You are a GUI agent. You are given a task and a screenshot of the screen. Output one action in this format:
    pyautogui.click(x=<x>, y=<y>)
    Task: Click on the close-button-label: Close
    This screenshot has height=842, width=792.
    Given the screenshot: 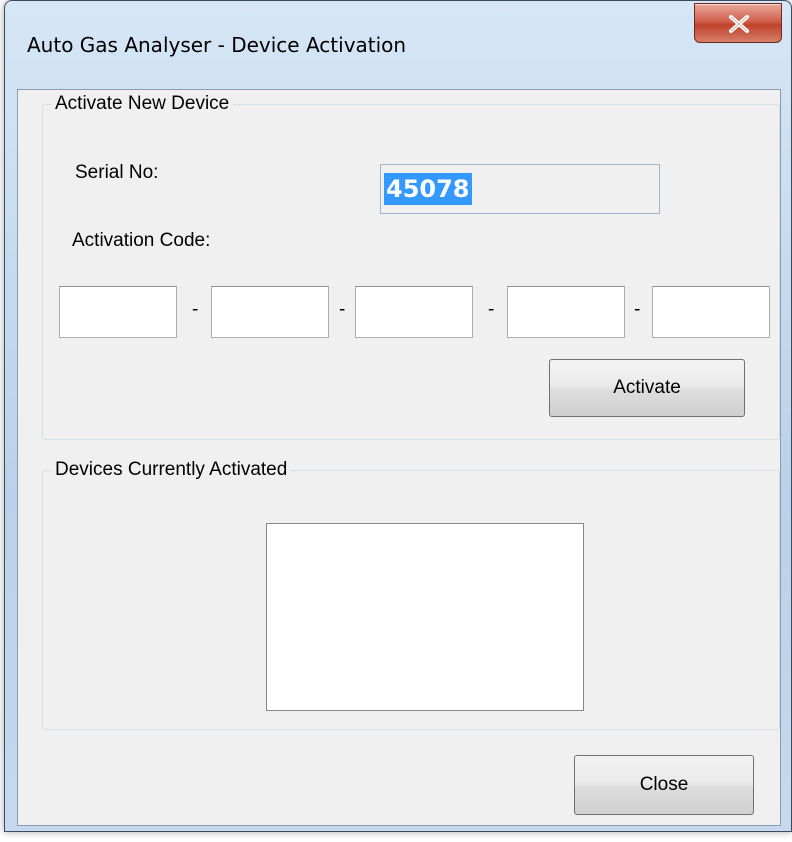 What is the action you would take?
    pyautogui.click(x=664, y=784)
    